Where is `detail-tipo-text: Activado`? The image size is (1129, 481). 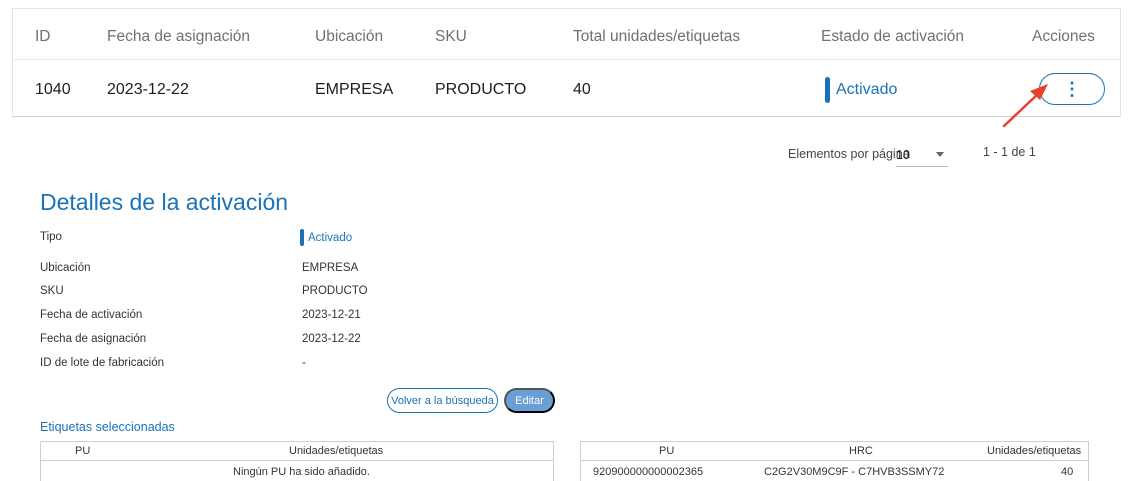 detail-tipo-text: Activado is located at coordinates (330, 237).